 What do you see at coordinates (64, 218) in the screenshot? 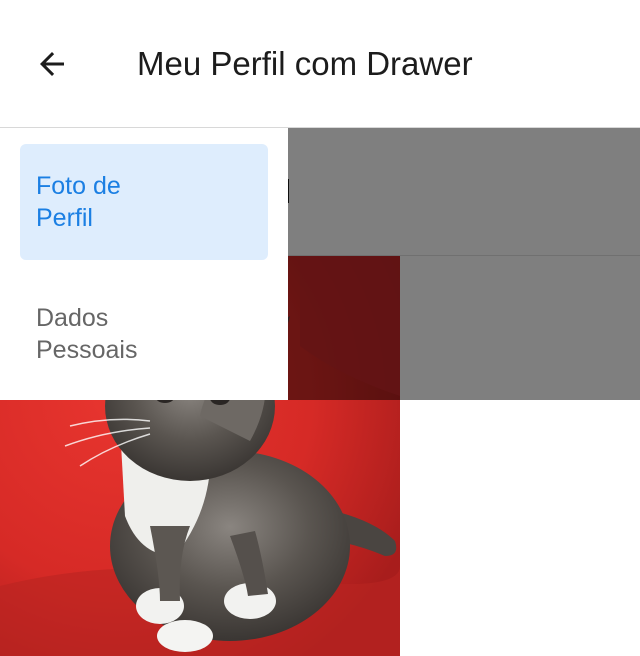
I see `drawer-item-label-line2: Perfil` at bounding box center [64, 218].